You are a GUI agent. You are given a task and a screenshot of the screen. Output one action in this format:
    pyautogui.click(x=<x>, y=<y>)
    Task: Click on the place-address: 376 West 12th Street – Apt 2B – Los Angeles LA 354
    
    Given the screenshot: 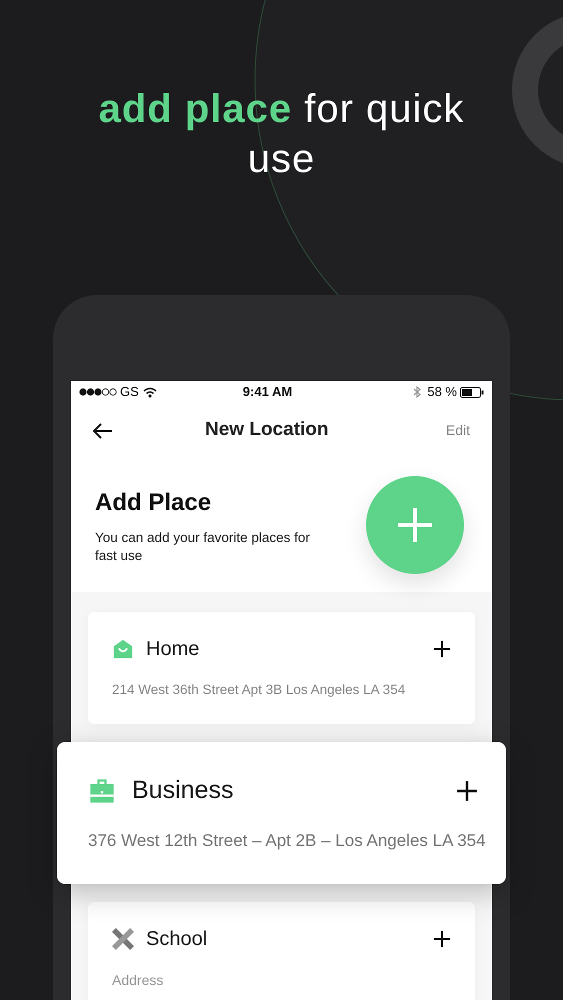 What is the action you would take?
    pyautogui.click(x=287, y=841)
    